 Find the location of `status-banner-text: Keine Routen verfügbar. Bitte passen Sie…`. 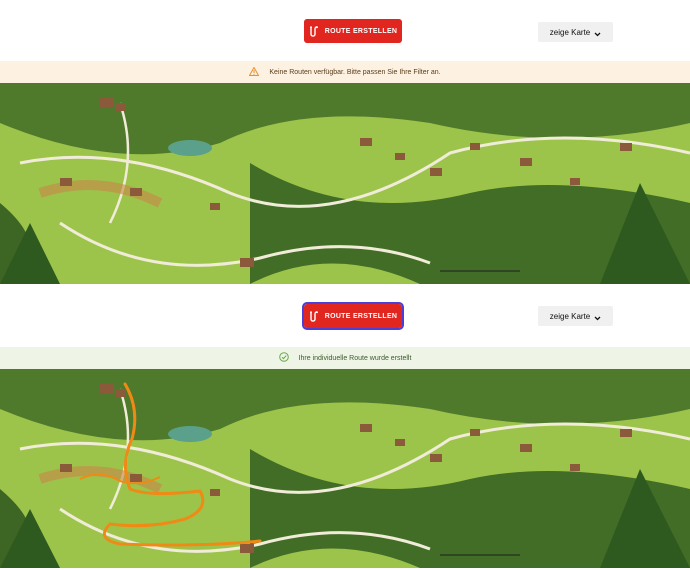

status-banner-text: Keine Routen verfügbar. Bitte passen Sie… is located at coordinates (355, 72).